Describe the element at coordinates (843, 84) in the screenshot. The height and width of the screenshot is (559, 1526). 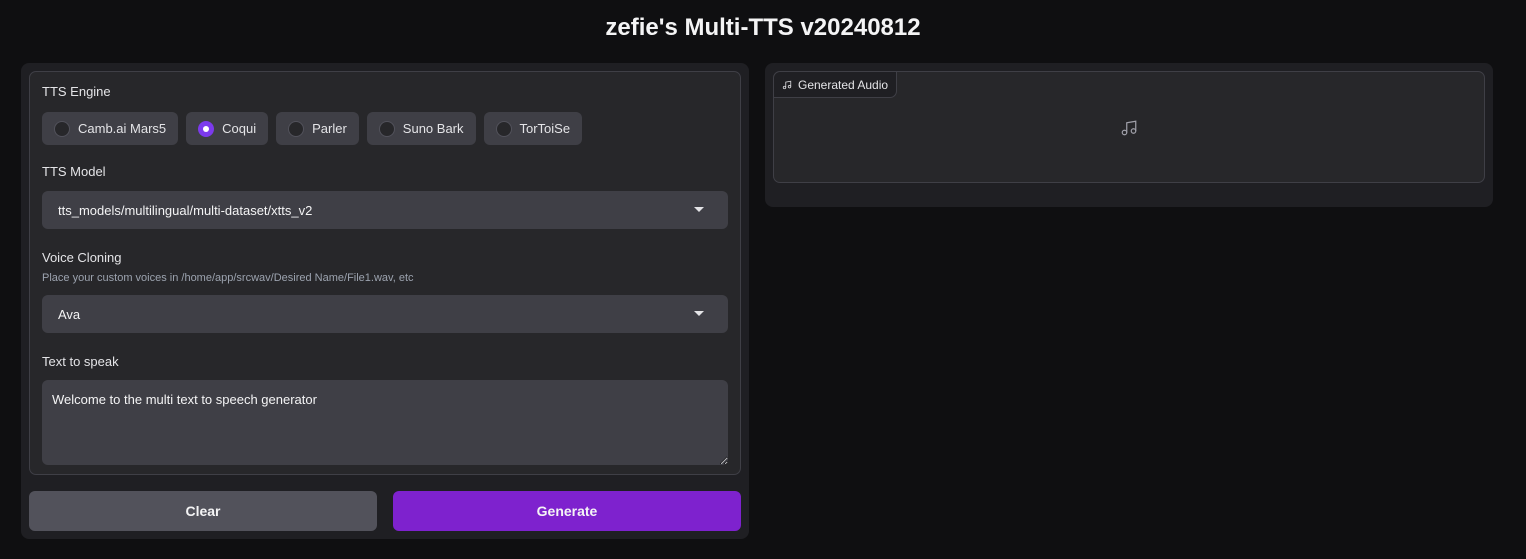
I see `generated-audio-label: Generated Audio` at that location.